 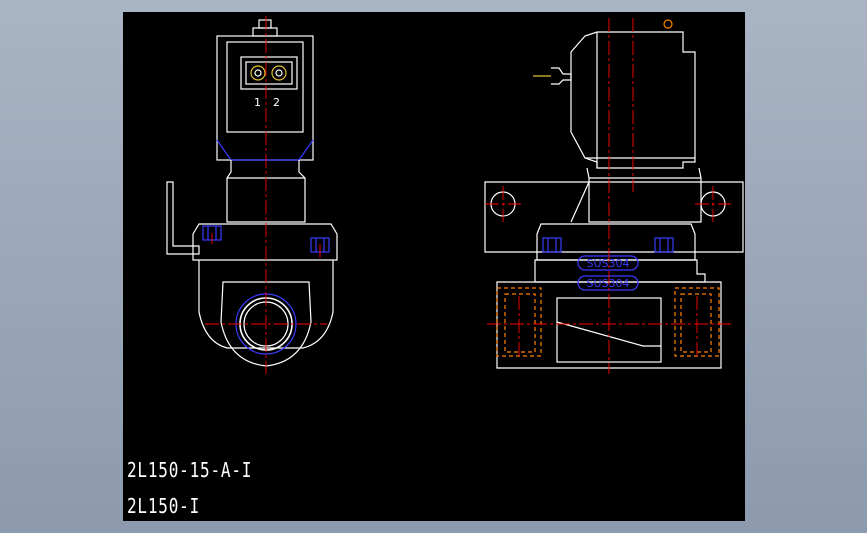 What do you see at coordinates (190, 470) in the screenshot?
I see `model-label: 2L150-15-A-I` at bounding box center [190, 470].